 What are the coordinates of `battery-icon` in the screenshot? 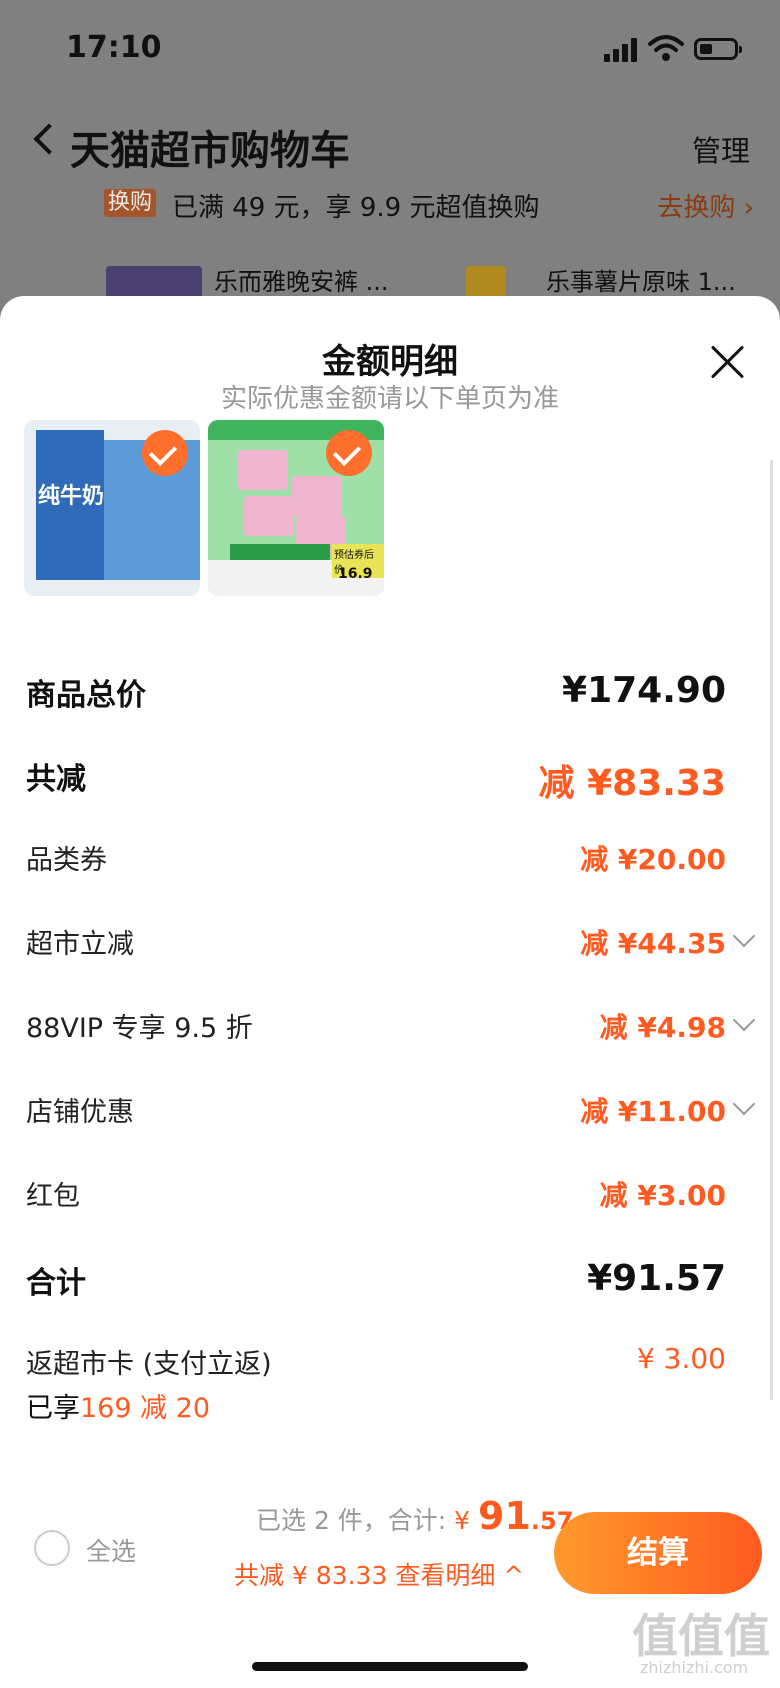 It's located at (718, 49).